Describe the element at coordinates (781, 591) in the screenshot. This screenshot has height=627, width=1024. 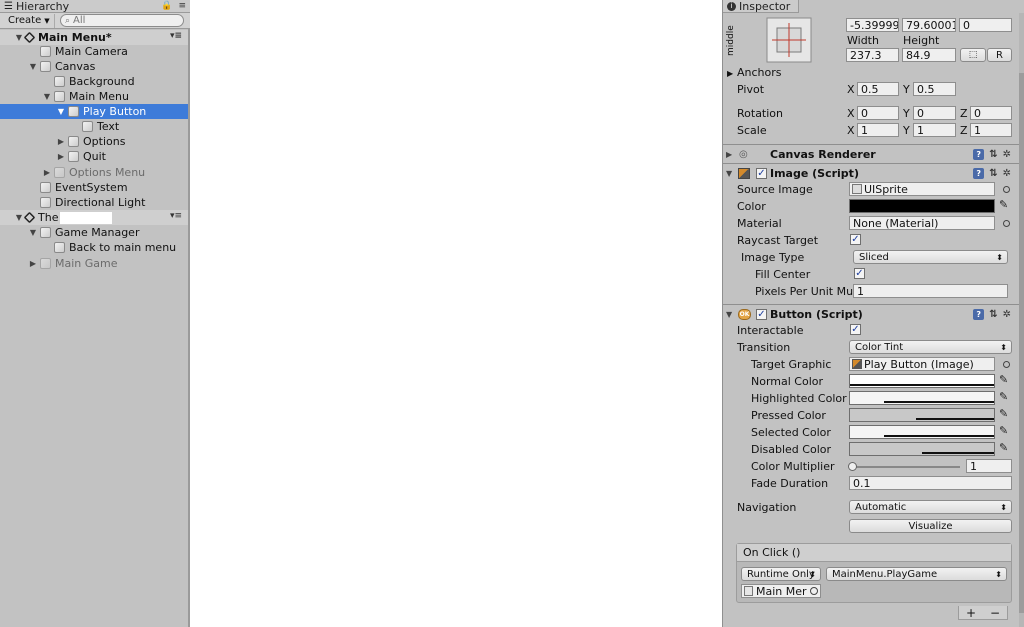
I see `event-object-field: Main Mer` at that location.